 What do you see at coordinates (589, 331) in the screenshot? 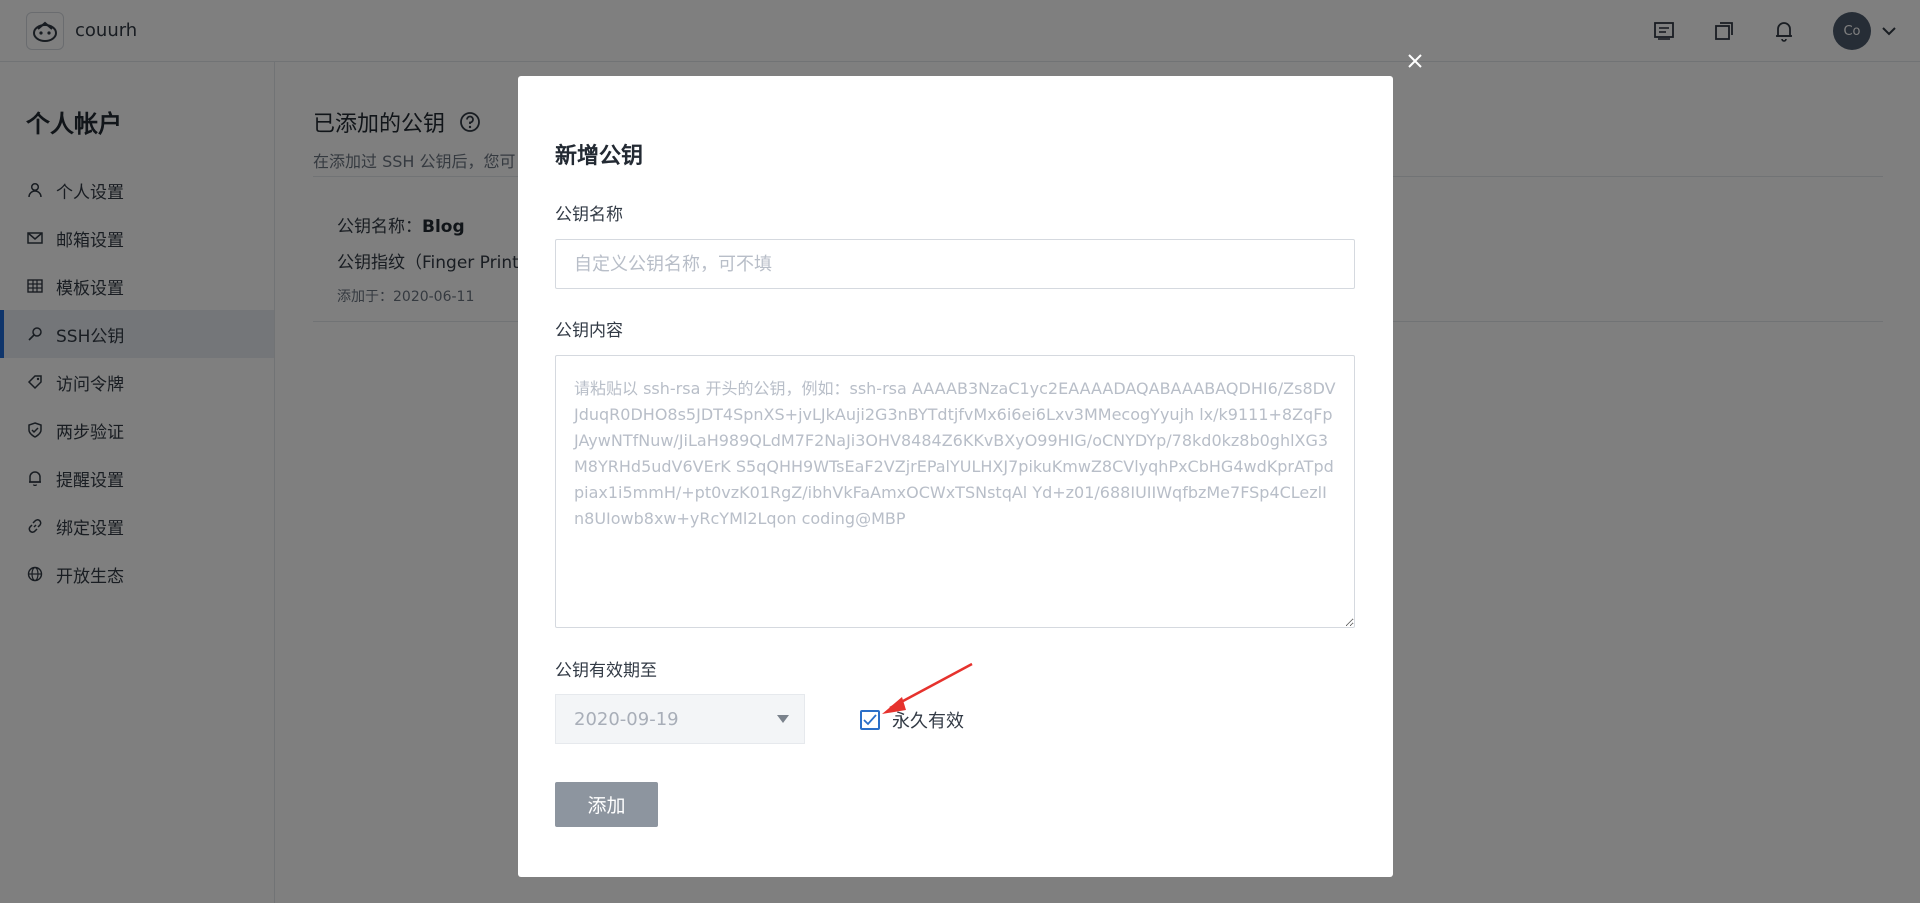
I see `key-content-field-label: 公钥内容` at bounding box center [589, 331].